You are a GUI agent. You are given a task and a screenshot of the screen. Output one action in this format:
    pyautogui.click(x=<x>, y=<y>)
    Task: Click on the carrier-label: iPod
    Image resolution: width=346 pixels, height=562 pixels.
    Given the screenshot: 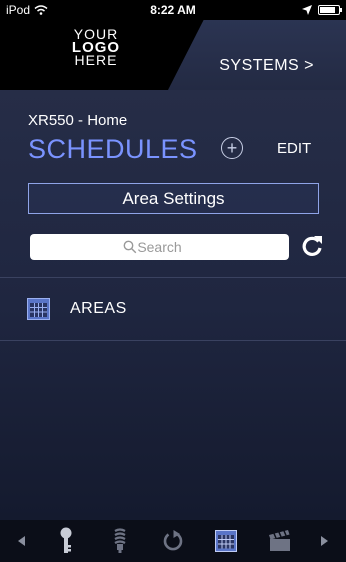 What is the action you would take?
    pyautogui.click(x=18, y=10)
    